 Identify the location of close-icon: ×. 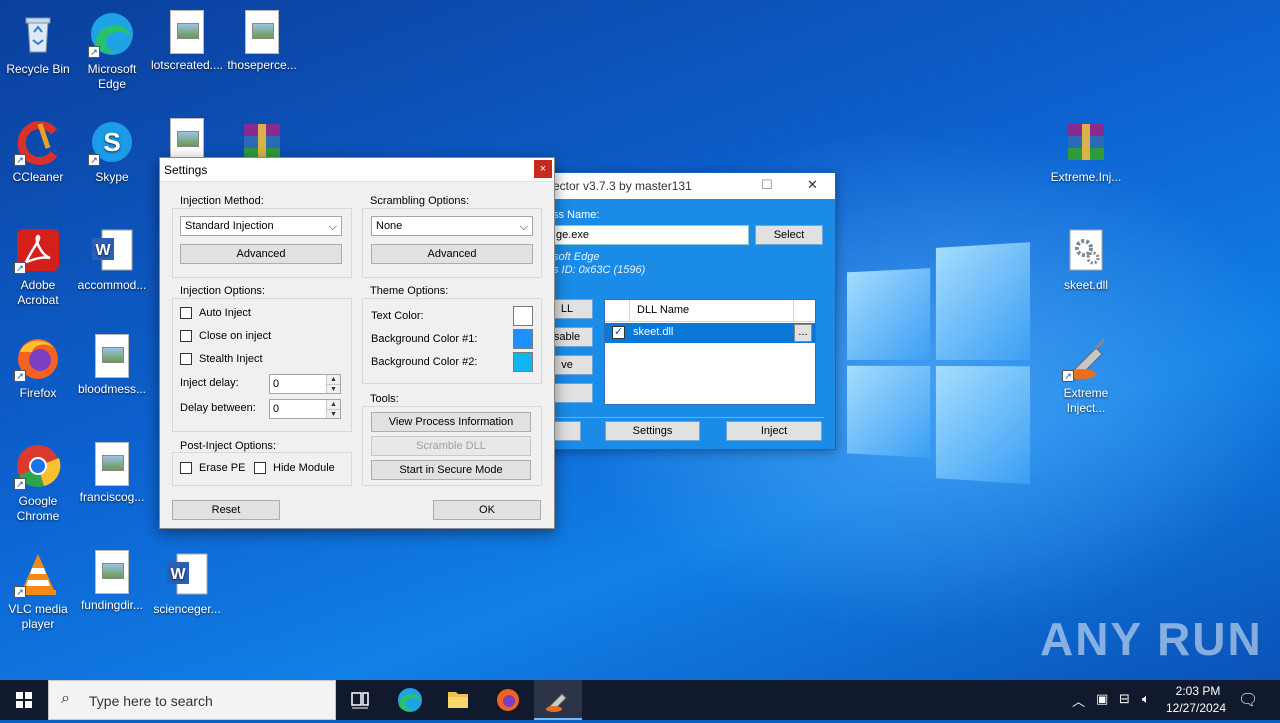
(543, 169).